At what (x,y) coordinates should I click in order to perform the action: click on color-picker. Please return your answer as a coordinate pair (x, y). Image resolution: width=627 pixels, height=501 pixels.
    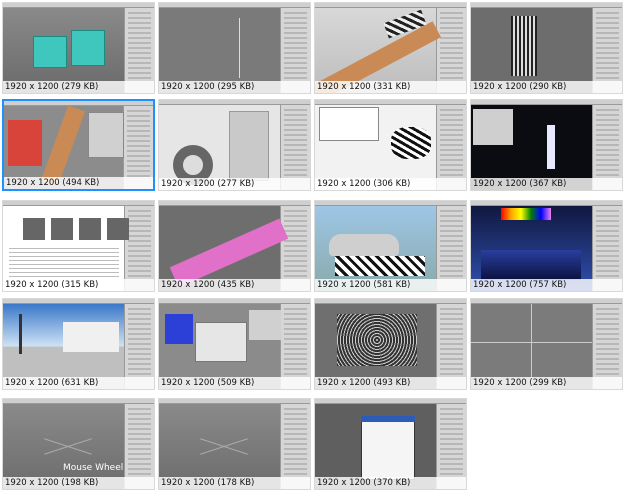
    Looking at the image, I should click on (526, 214).